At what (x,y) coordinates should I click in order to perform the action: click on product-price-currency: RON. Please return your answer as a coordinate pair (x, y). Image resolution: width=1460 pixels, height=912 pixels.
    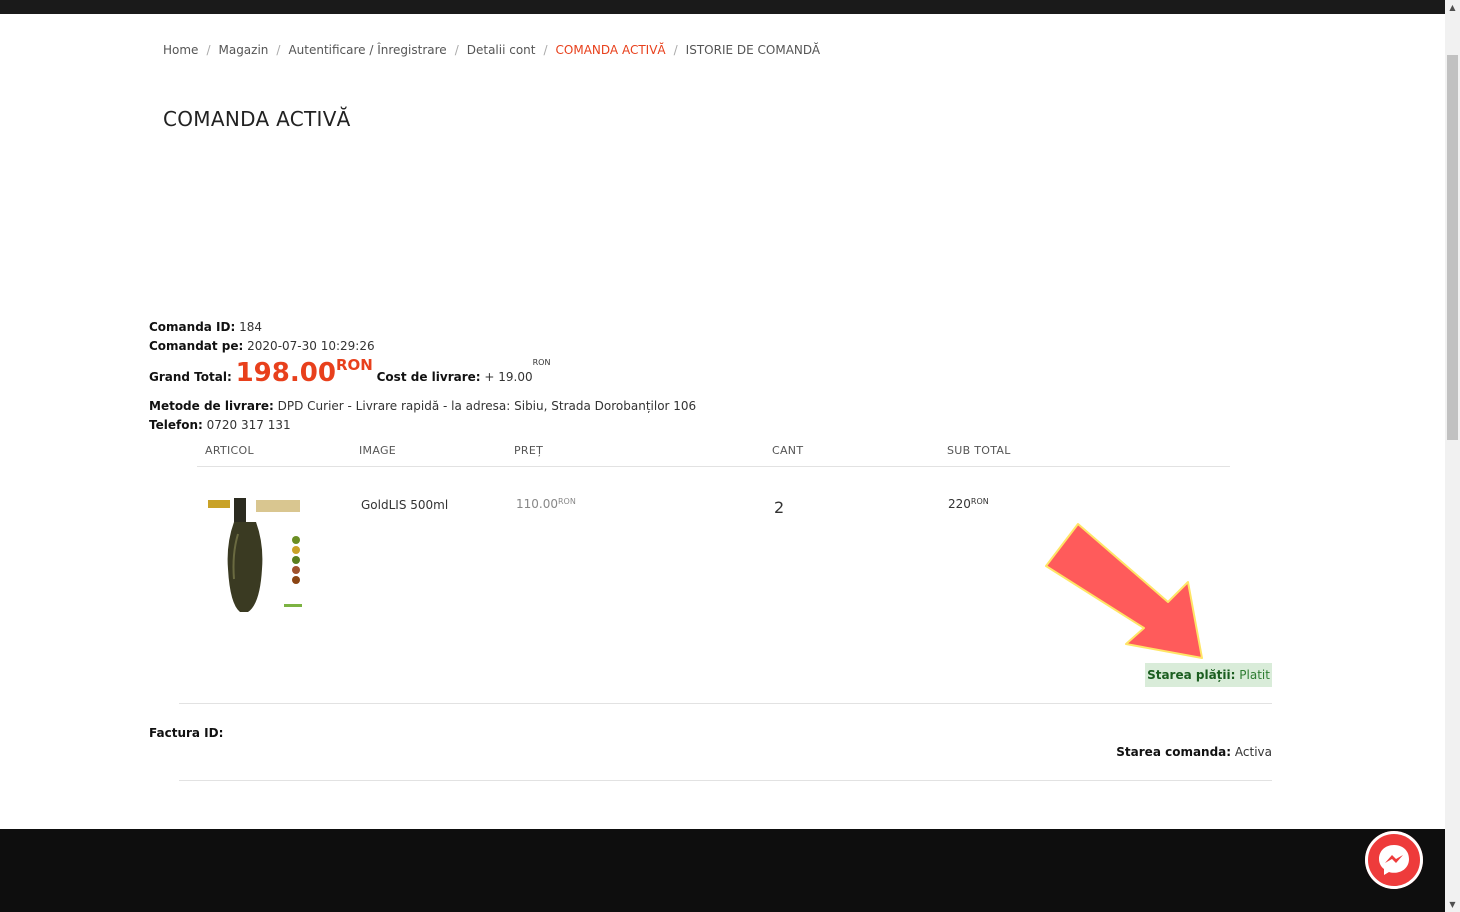
    Looking at the image, I should click on (567, 501).